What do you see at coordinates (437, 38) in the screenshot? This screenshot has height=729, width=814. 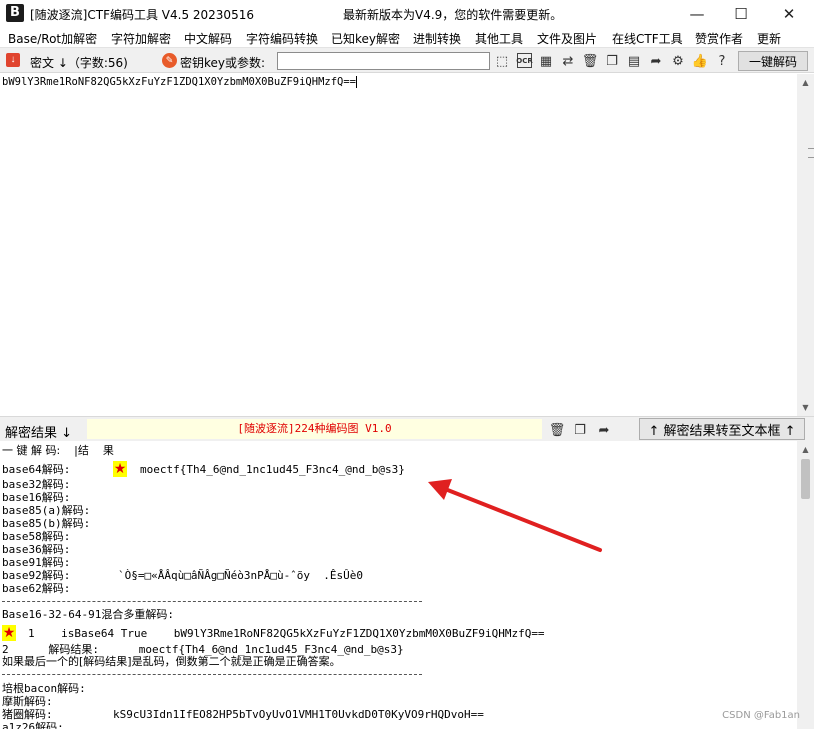 I see `menu-item-base-convert: 进制转换` at bounding box center [437, 38].